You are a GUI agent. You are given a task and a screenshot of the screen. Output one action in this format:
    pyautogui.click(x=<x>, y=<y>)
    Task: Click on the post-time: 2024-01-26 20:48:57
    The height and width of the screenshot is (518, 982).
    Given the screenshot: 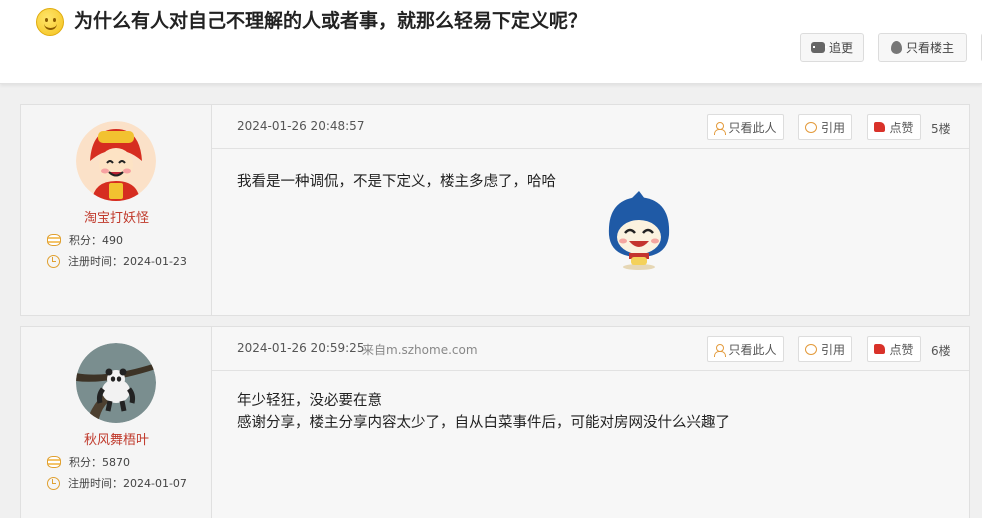 What is the action you would take?
    pyautogui.click(x=301, y=126)
    